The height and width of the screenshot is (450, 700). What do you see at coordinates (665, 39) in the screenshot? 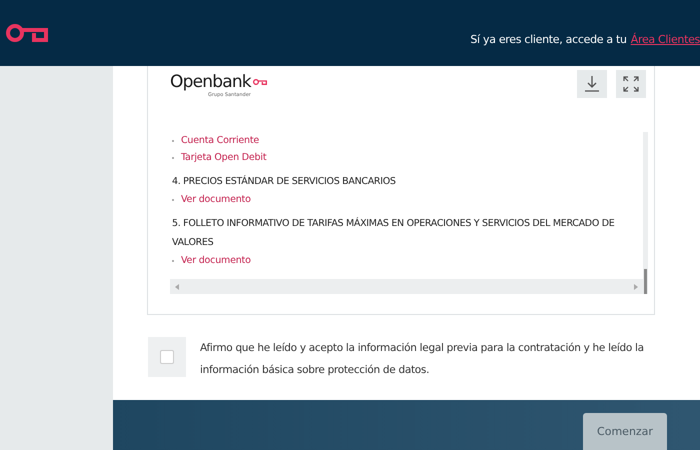
I see `client-area-link: Área Clientes` at bounding box center [665, 39].